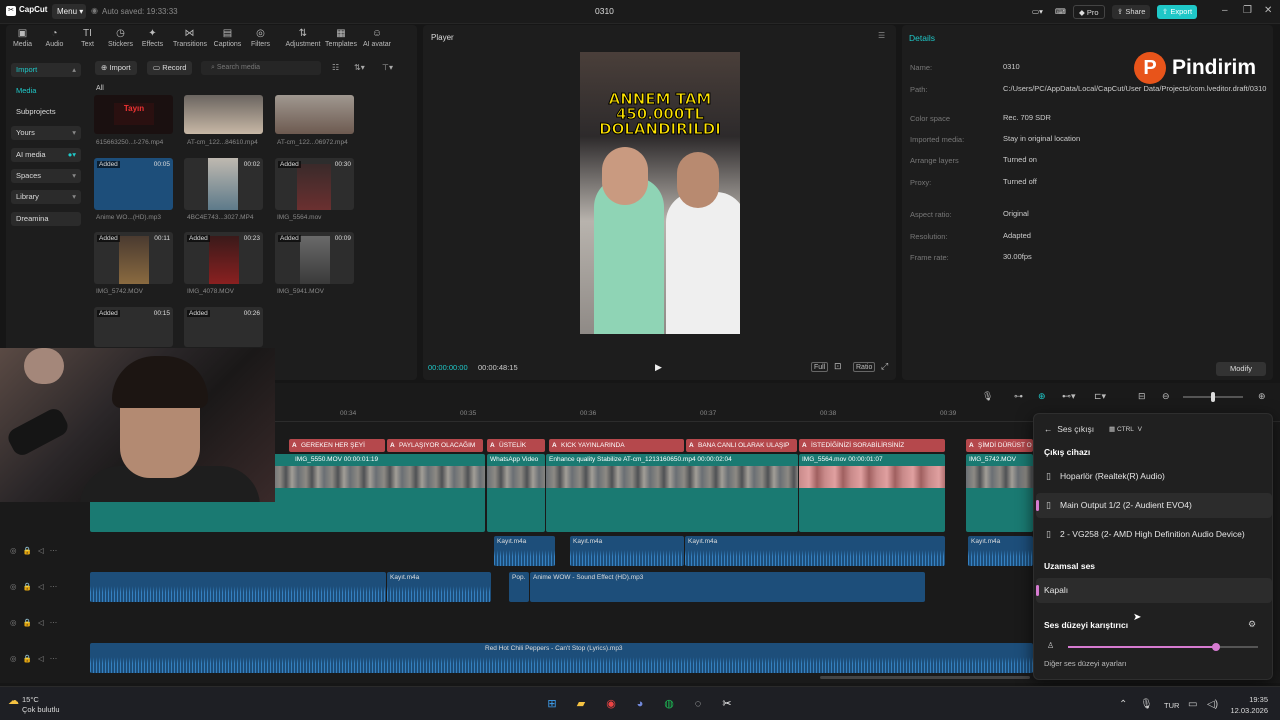 Image resolution: width=1280 pixels, height=720 pixels. Describe the element at coordinates (133, 184) in the screenshot. I see `media-thumb: Added 00:05` at that location.